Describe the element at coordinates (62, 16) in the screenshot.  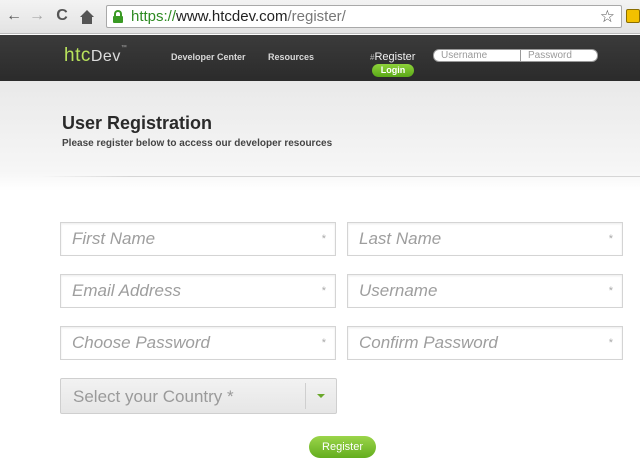
I see `reload-icon: C` at that location.